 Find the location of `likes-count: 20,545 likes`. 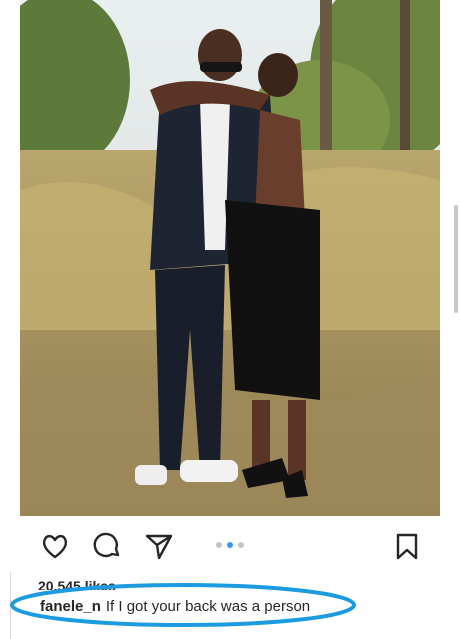

likes-count: 20,545 likes is located at coordinates (77, 583).